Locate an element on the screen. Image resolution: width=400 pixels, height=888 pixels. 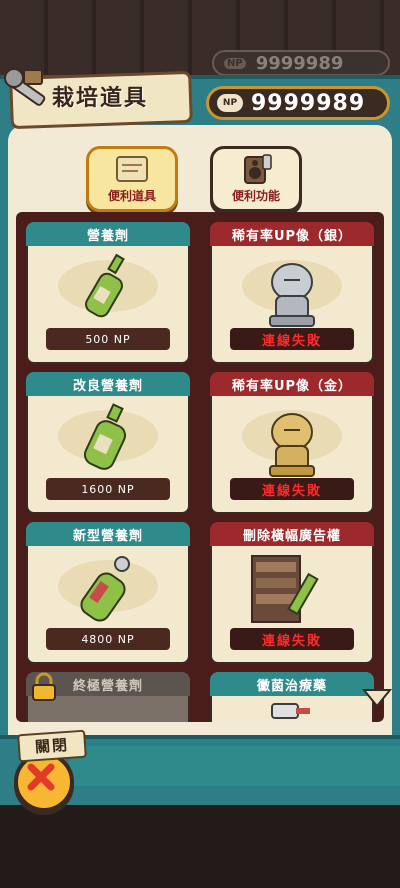
spray-icon is located at coordinates (290, 711).